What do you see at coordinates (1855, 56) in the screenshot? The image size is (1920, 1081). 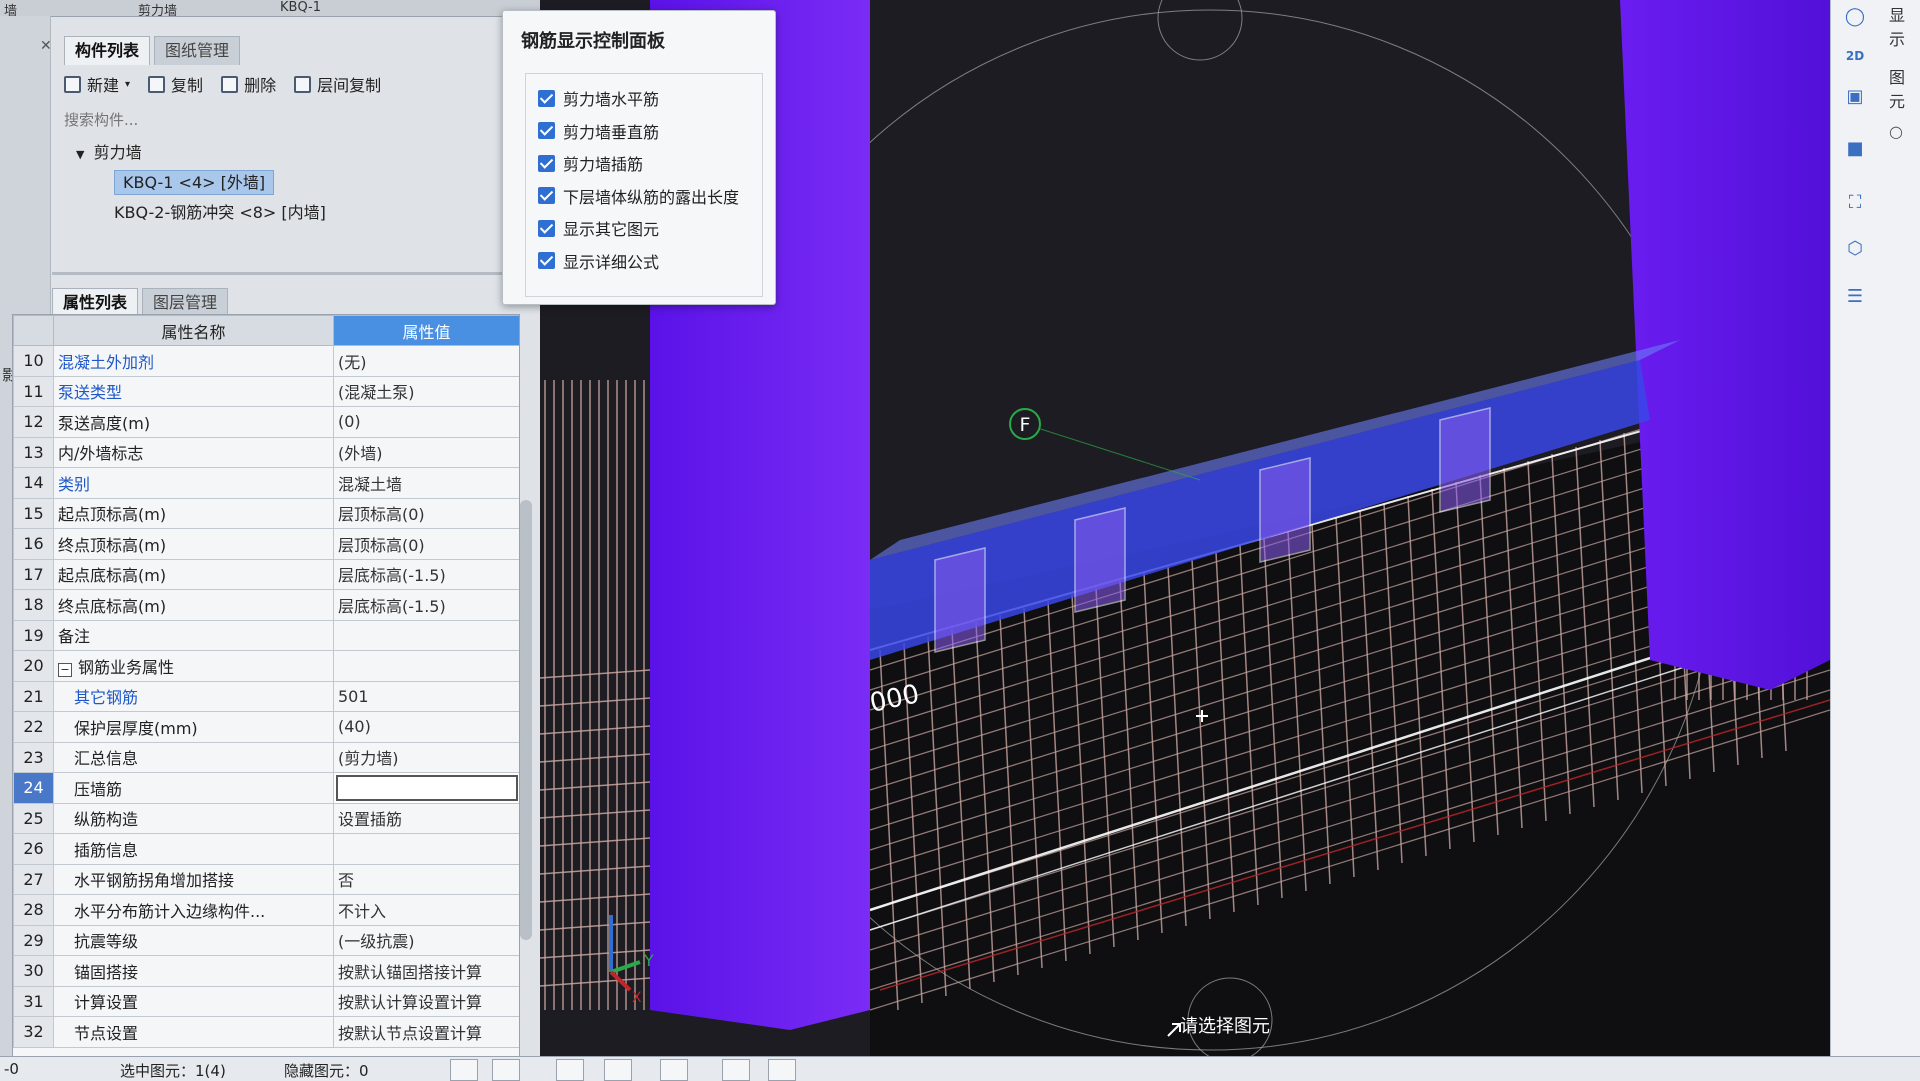 I see `view-2d-button: 2D` at bounding box center [1855, 56].